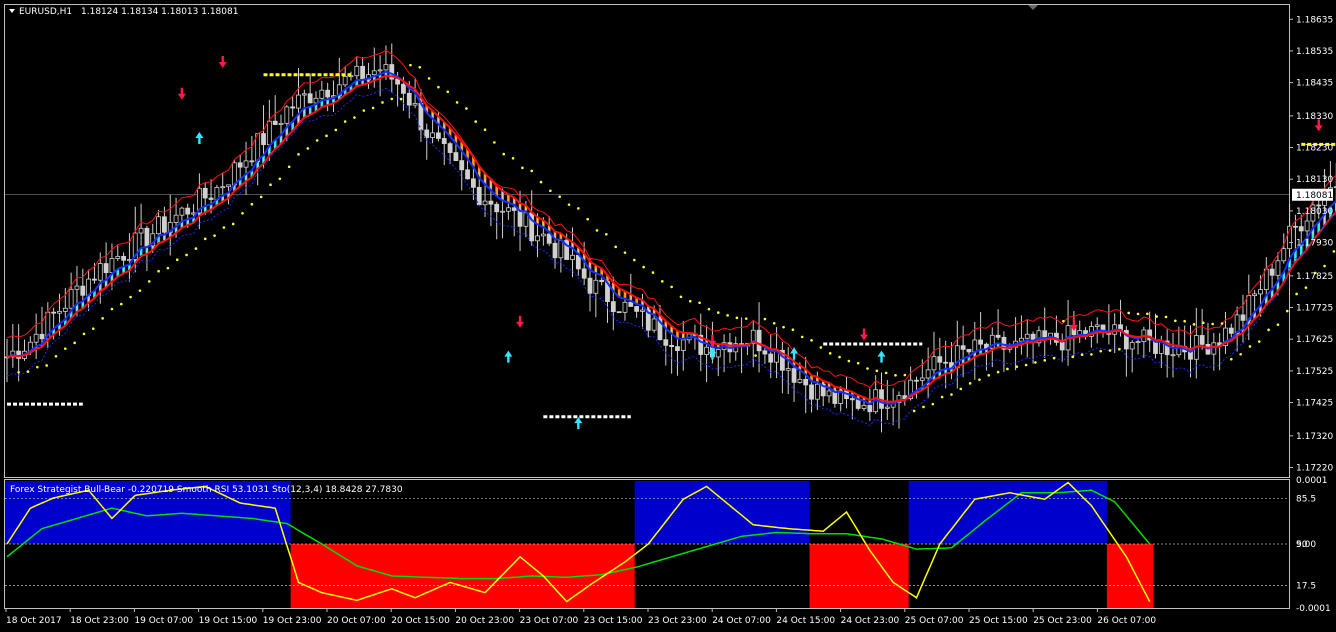  I want to click on sell-arrow-icon, so click(222, 62).